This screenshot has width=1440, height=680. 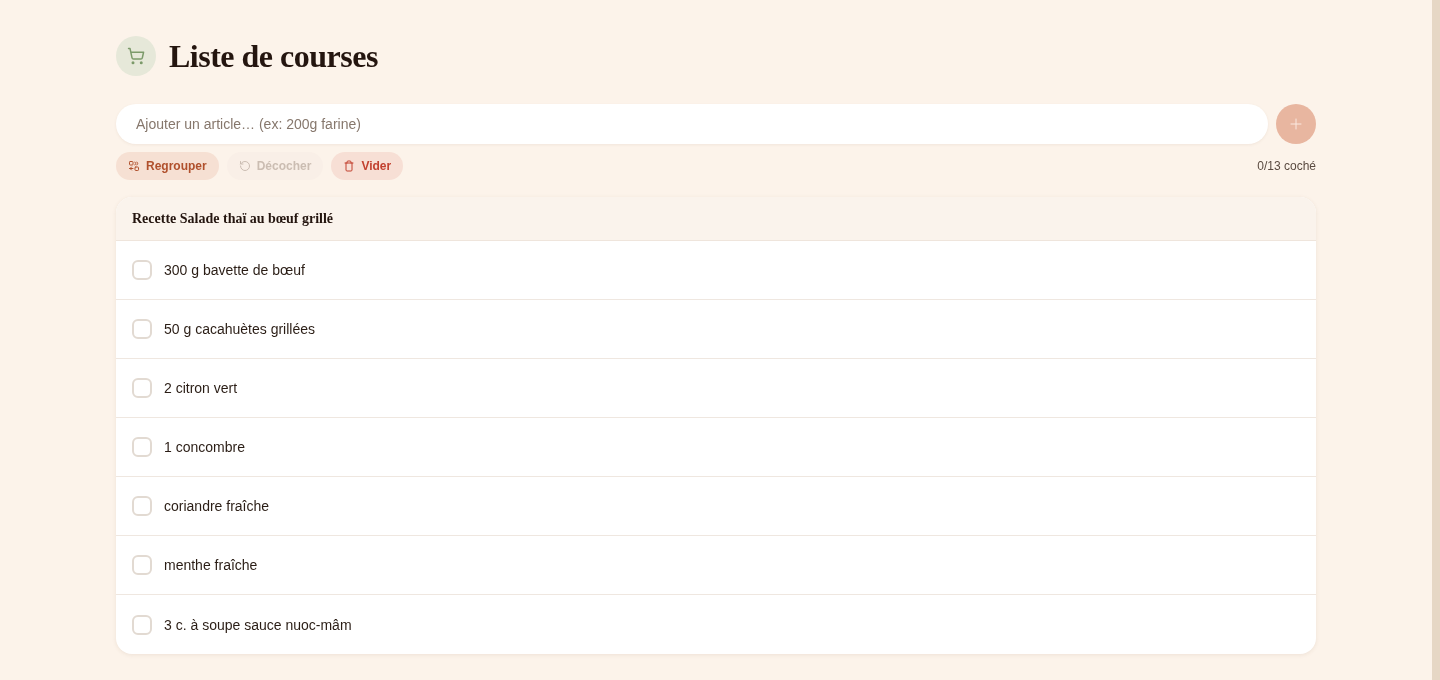 What do you see at coordinates (273, 56) in the screenshot?
I see `page-title: Liste de courses` at bounding box center [273, 56].